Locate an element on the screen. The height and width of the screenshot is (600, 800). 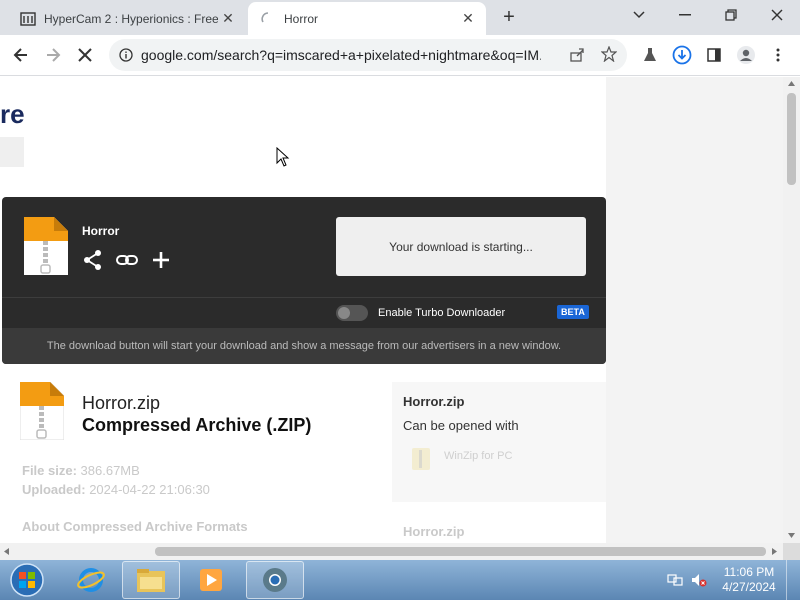
arrow-left-icon is located at coordinates (20, 55).